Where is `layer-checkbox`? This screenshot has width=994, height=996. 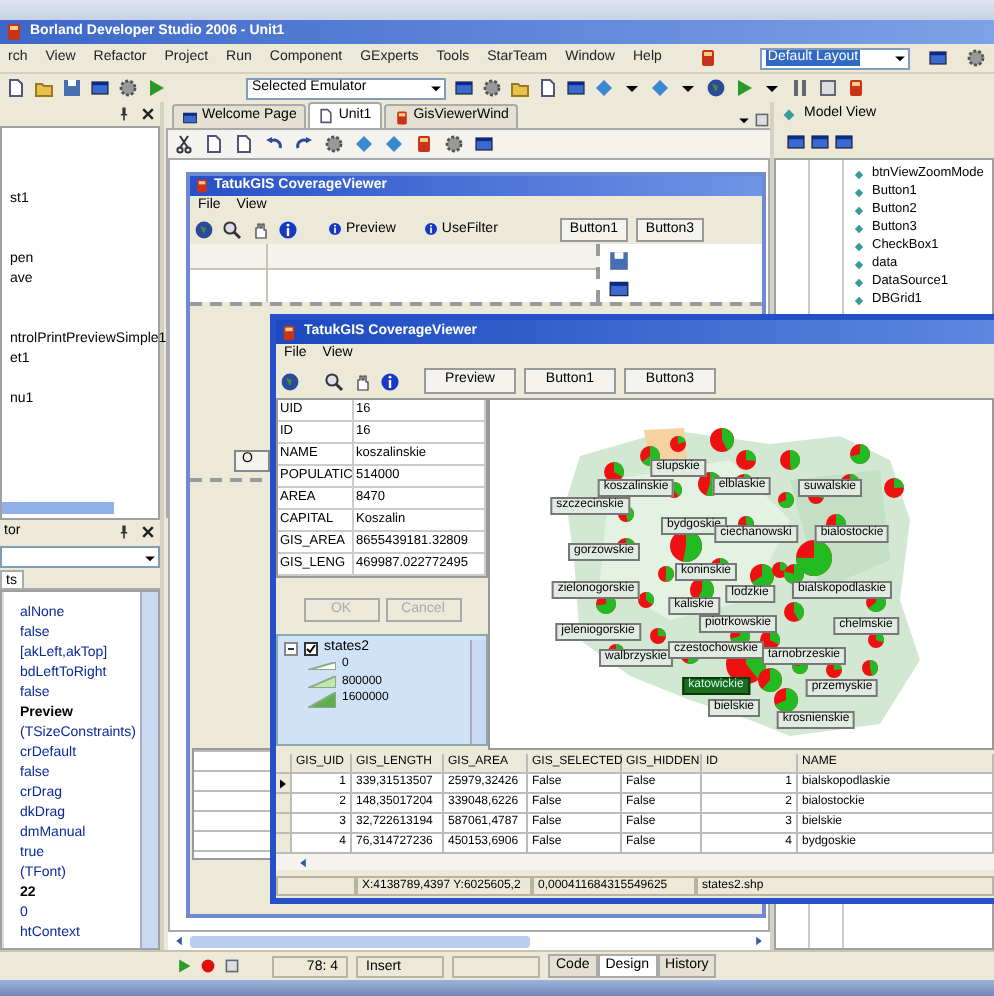 layer-checkbox is located at coordinates (311, 648).